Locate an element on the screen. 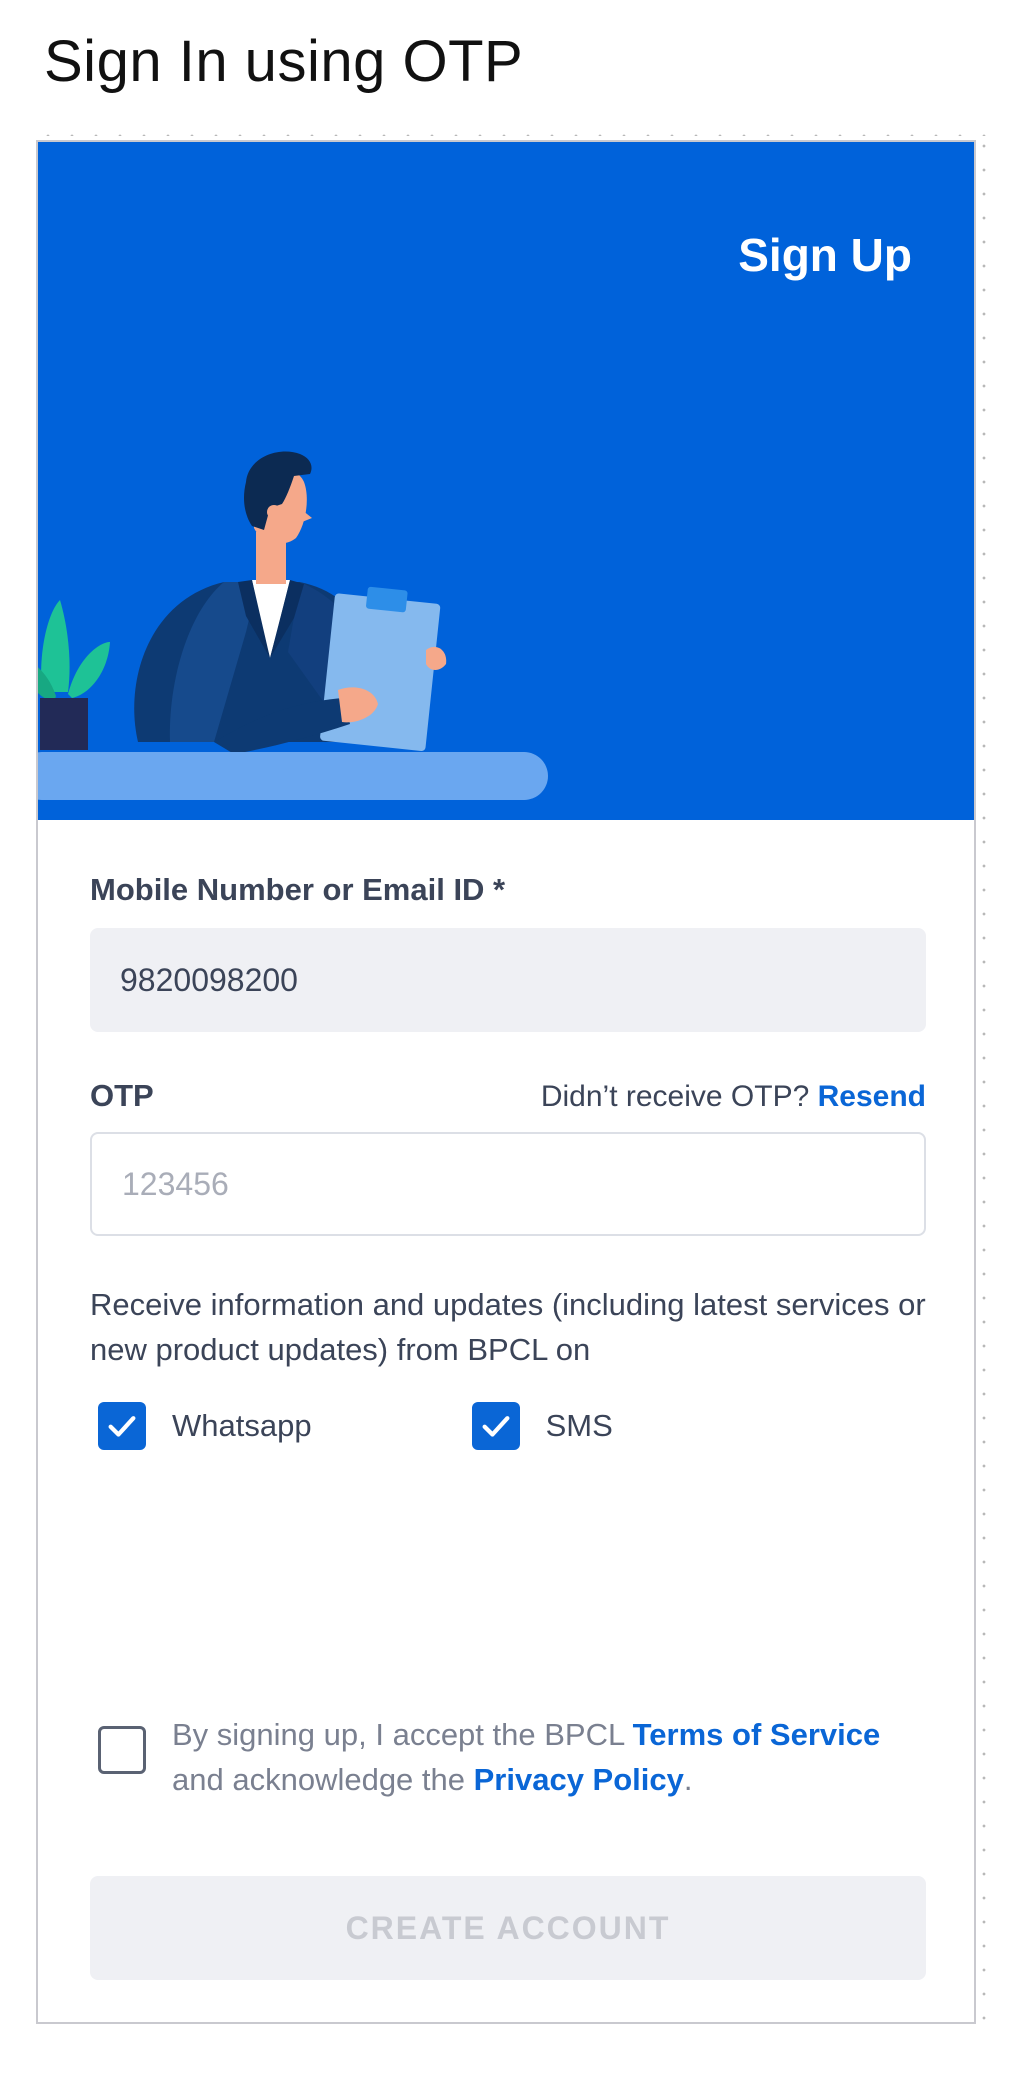 This screenshot has height=2090, width=1020. otp-input is located at coordinates (508, 1184).